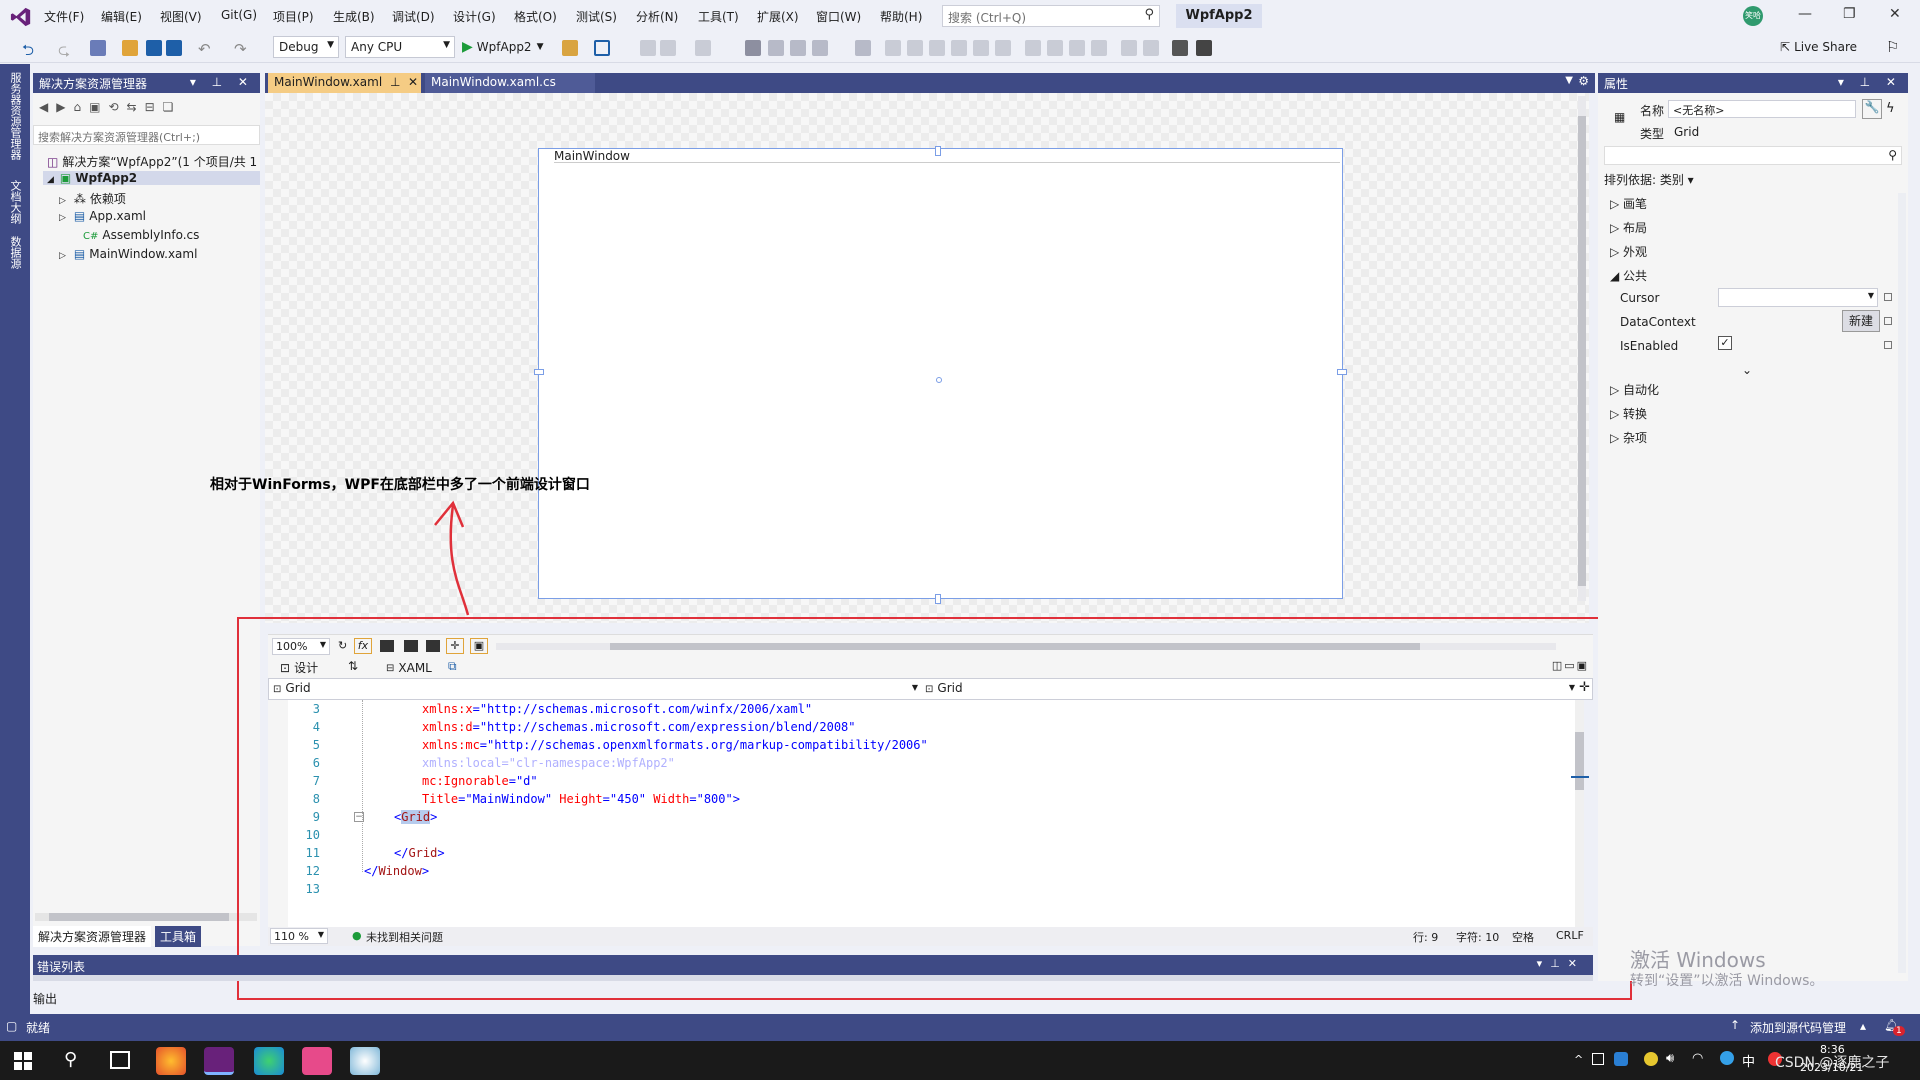 The width and height of the screenshot is (1920, 1080). I want to click on horizontal-scrollbar, so click(146, 917).